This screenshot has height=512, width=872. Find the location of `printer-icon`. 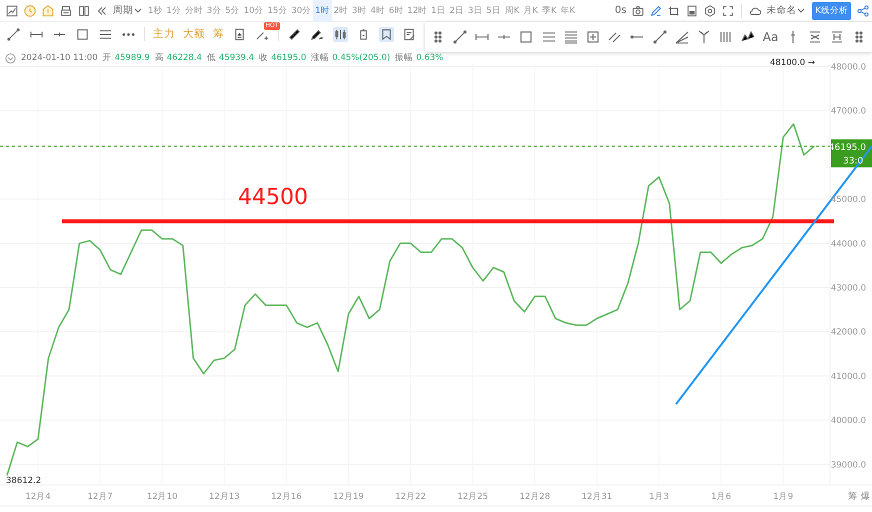

printer-icon is located at coordinates (66, 11).